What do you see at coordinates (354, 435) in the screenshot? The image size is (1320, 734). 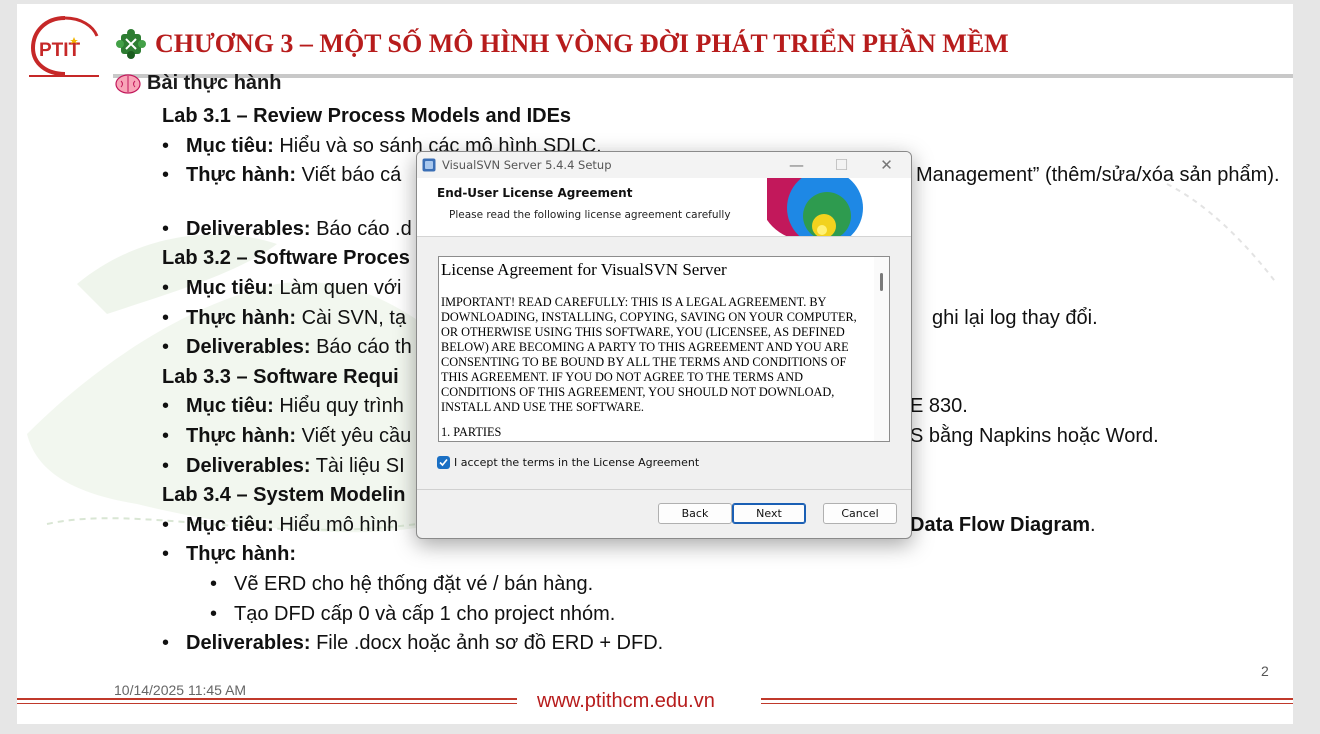 I see `practice-text: Viết yêu cầu` at bounding box center [354, 435].